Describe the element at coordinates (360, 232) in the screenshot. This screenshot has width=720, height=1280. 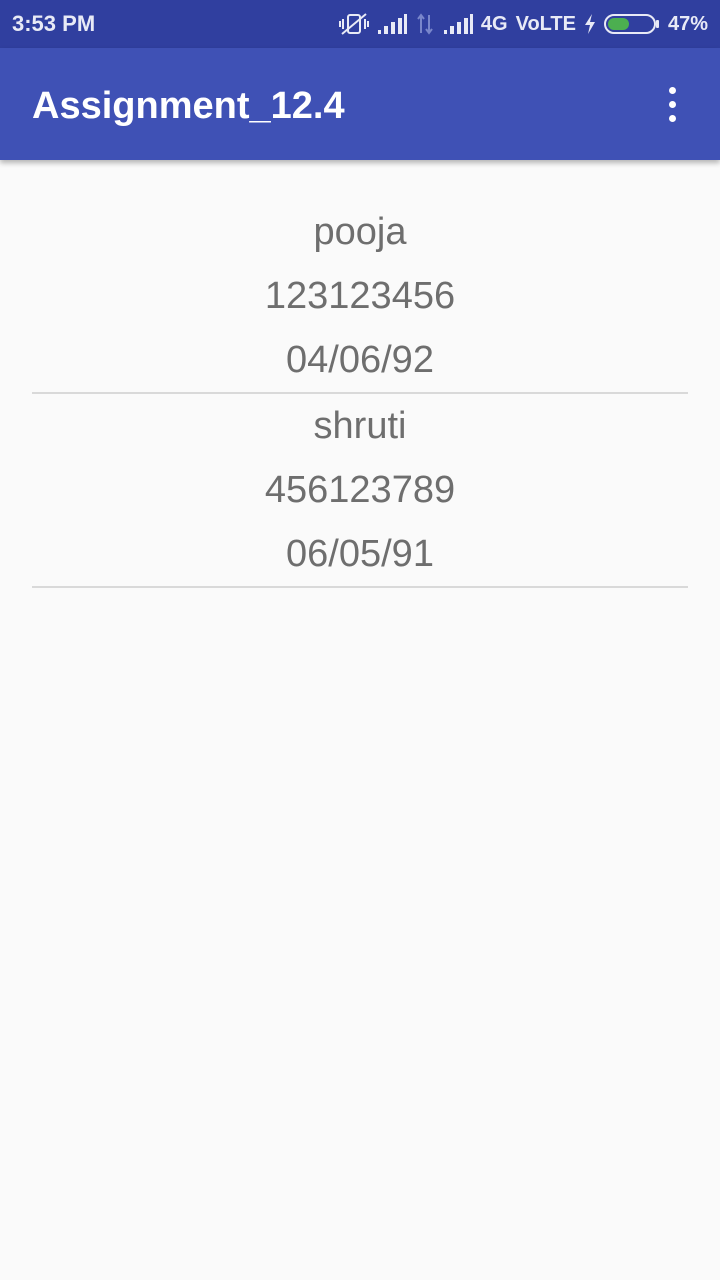
I see `contact-name: pooja` at that location.